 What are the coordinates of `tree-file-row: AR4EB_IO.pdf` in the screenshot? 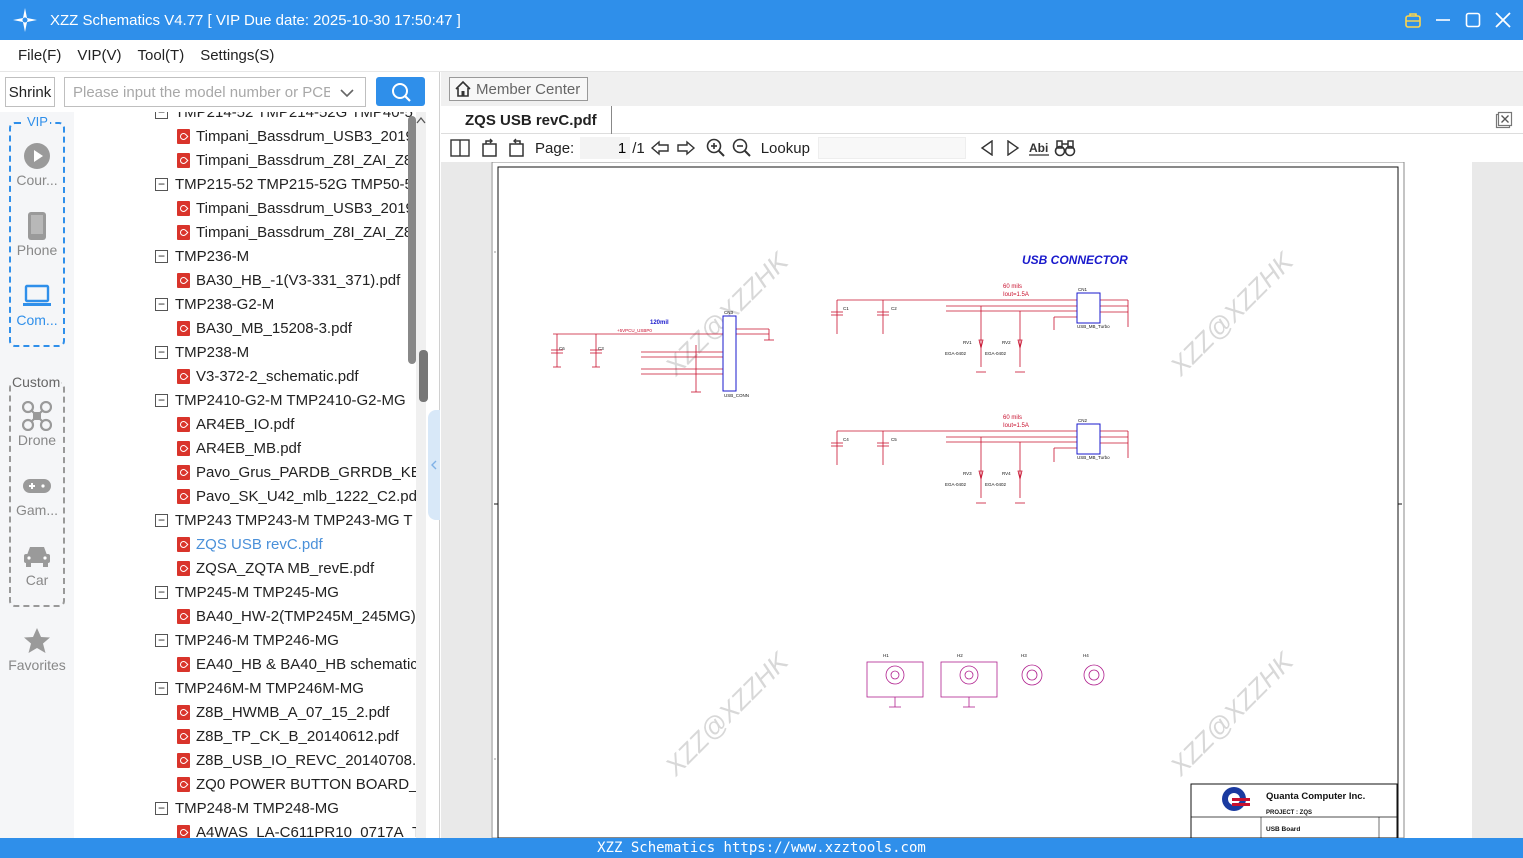 It's located at (245, 424).